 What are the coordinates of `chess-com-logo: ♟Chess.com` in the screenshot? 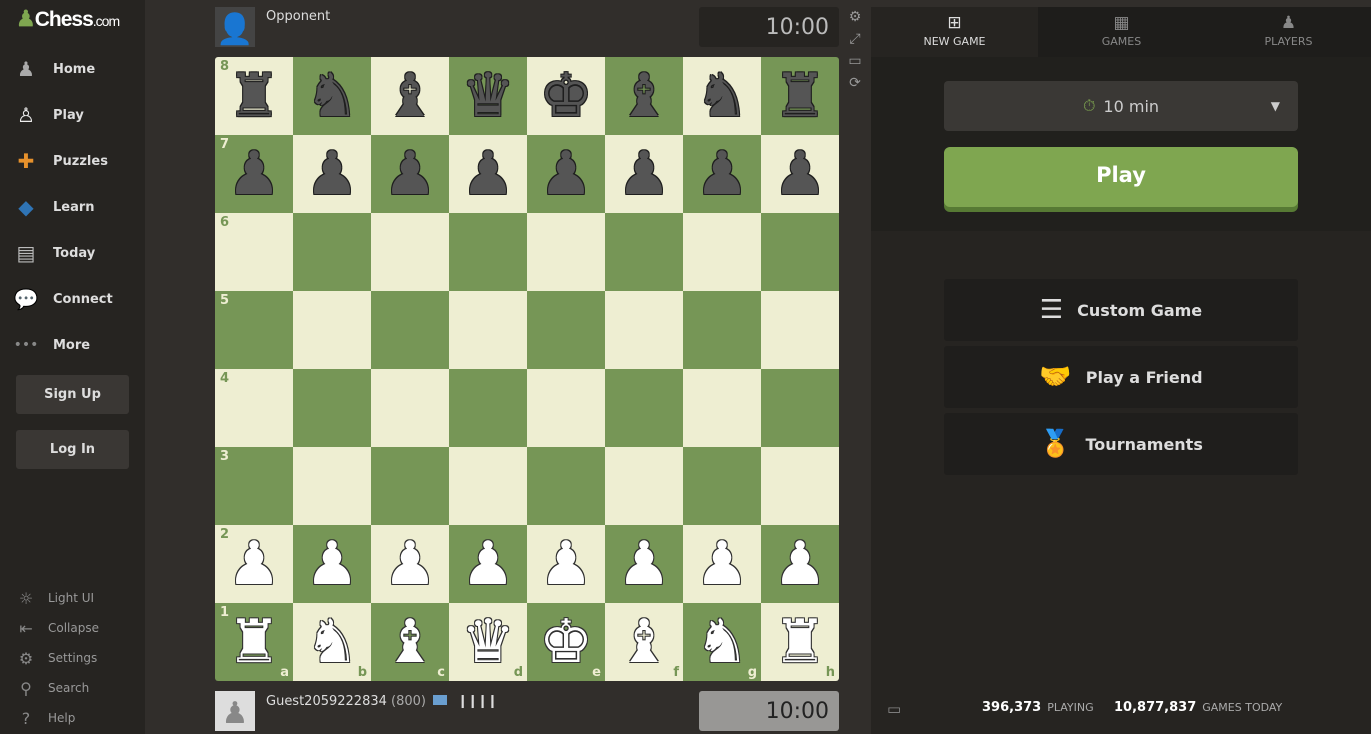 It's located at (68, 19).